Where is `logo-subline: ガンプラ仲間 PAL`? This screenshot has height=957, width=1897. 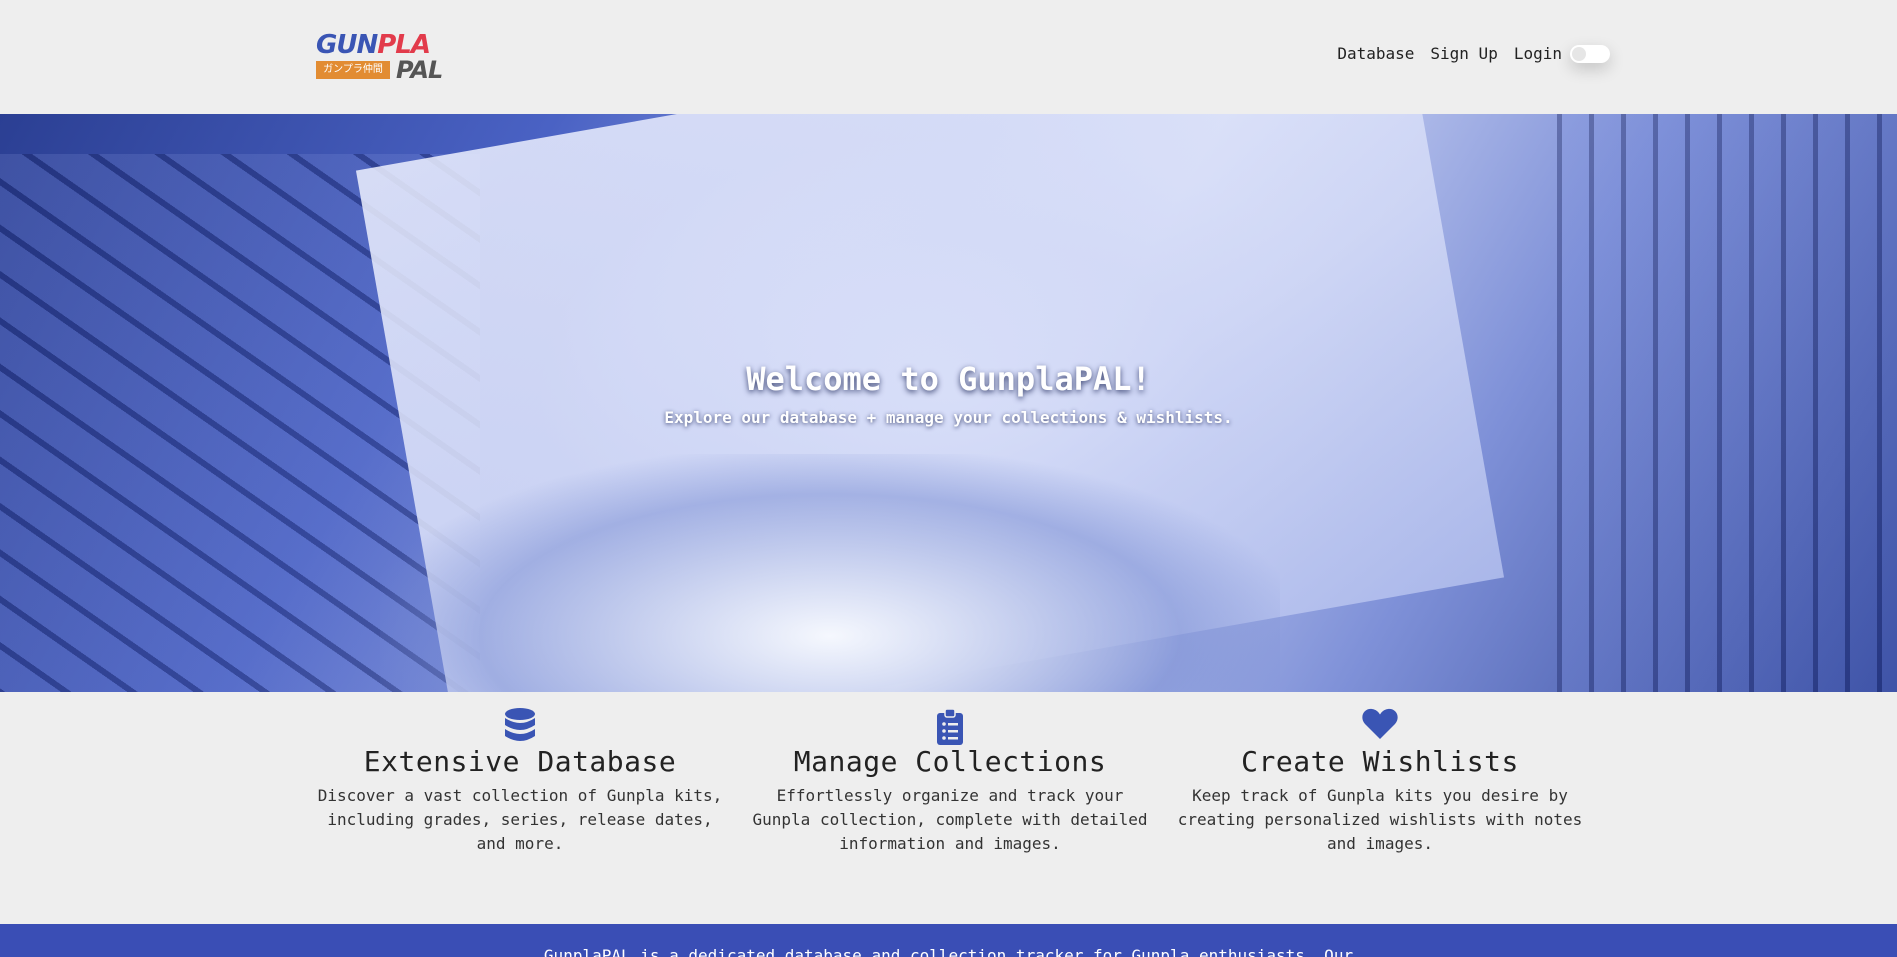 logo-subline: ガンプラ仲間 PAL is located at coordinates (379, 70).